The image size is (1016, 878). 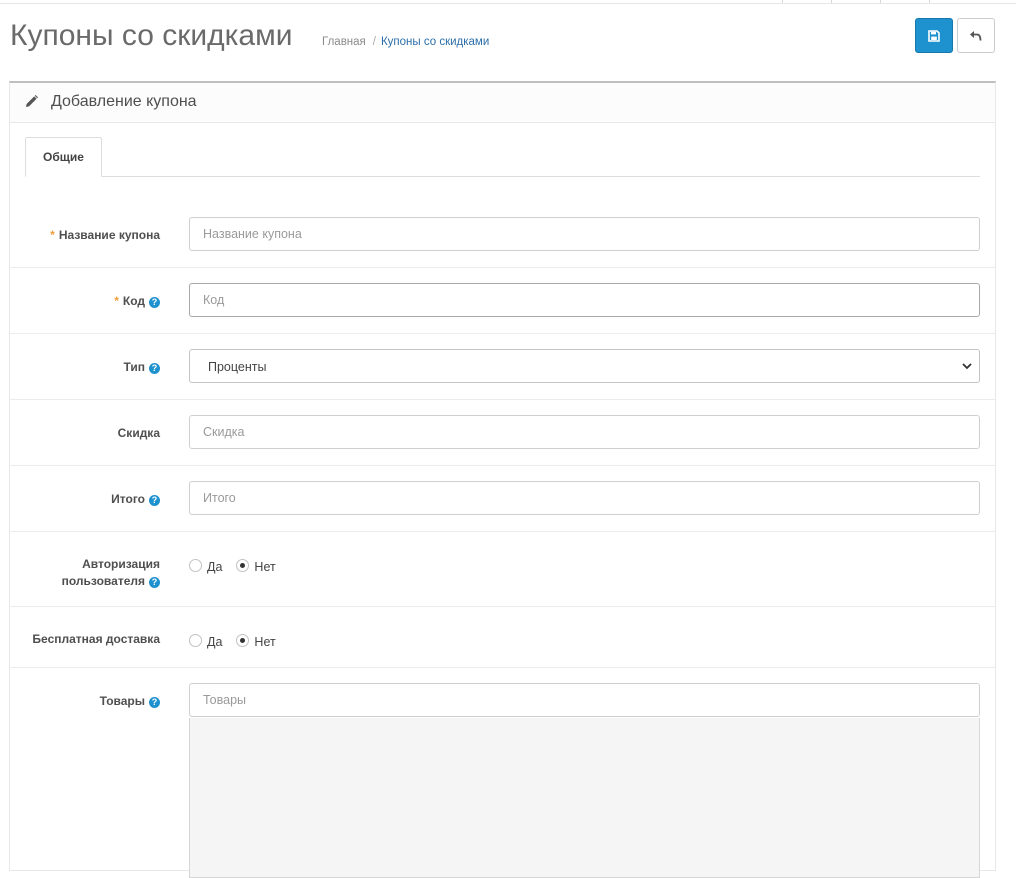 What do you see at coordinates (584, 700) in the screenshot?
I see `products-input` at bounding box center [584, 700].